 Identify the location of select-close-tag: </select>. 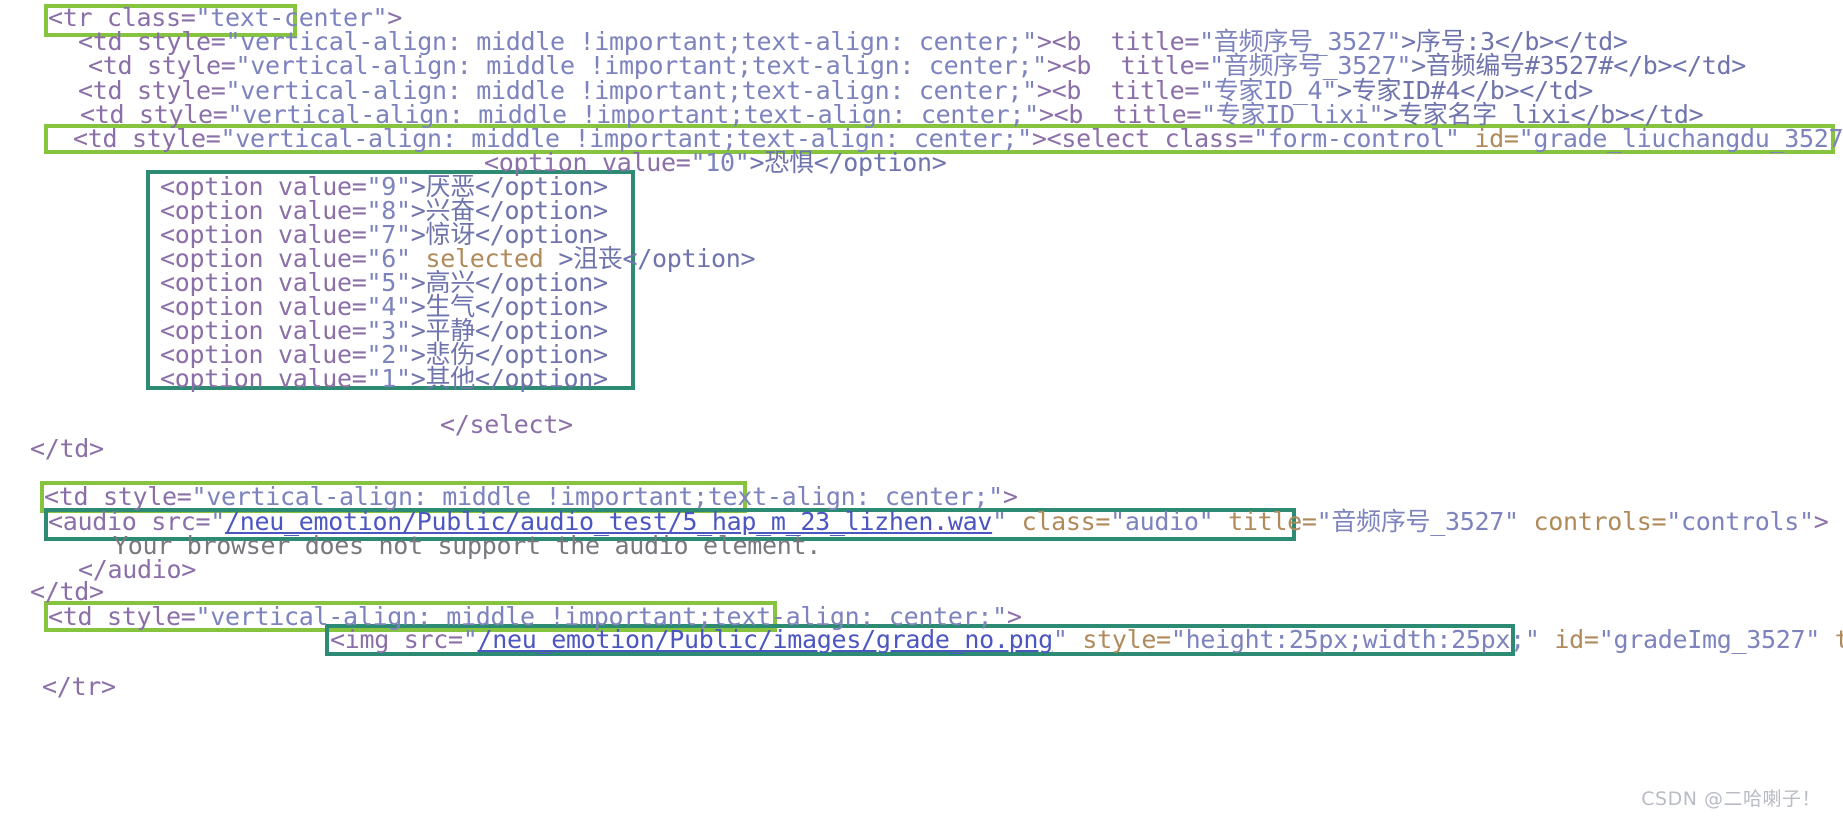
(506, 424).